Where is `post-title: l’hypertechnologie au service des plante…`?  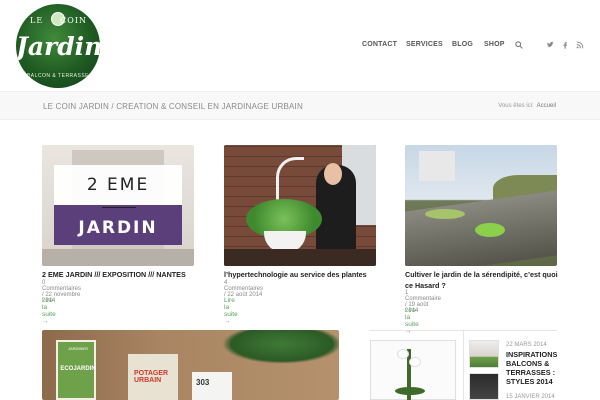
post-title: l’hypertechnologie au service des plante… is located at coordinates (304, 274).